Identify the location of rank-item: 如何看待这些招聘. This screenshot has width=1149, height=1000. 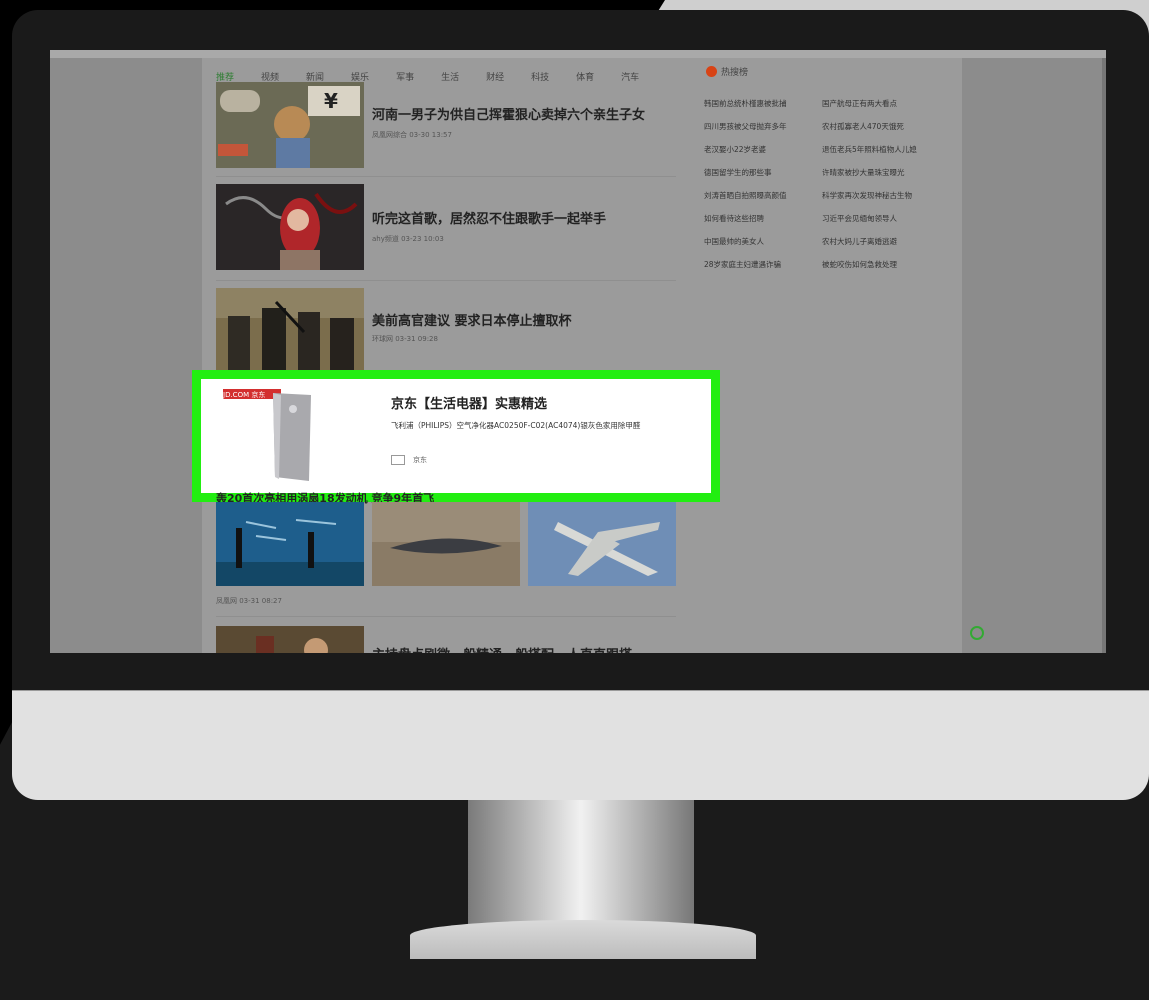
(763, 218).